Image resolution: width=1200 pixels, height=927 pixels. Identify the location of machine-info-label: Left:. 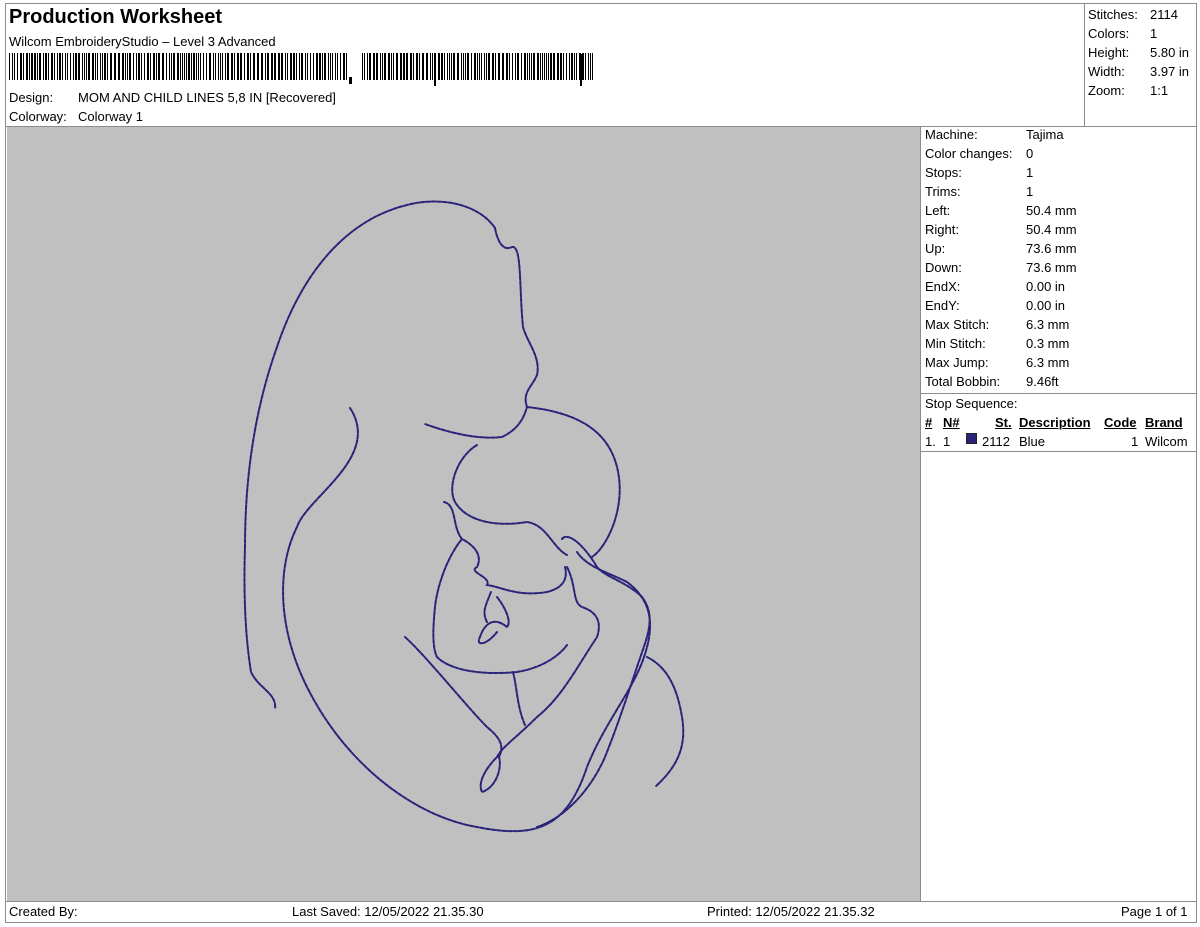
(938, 210).